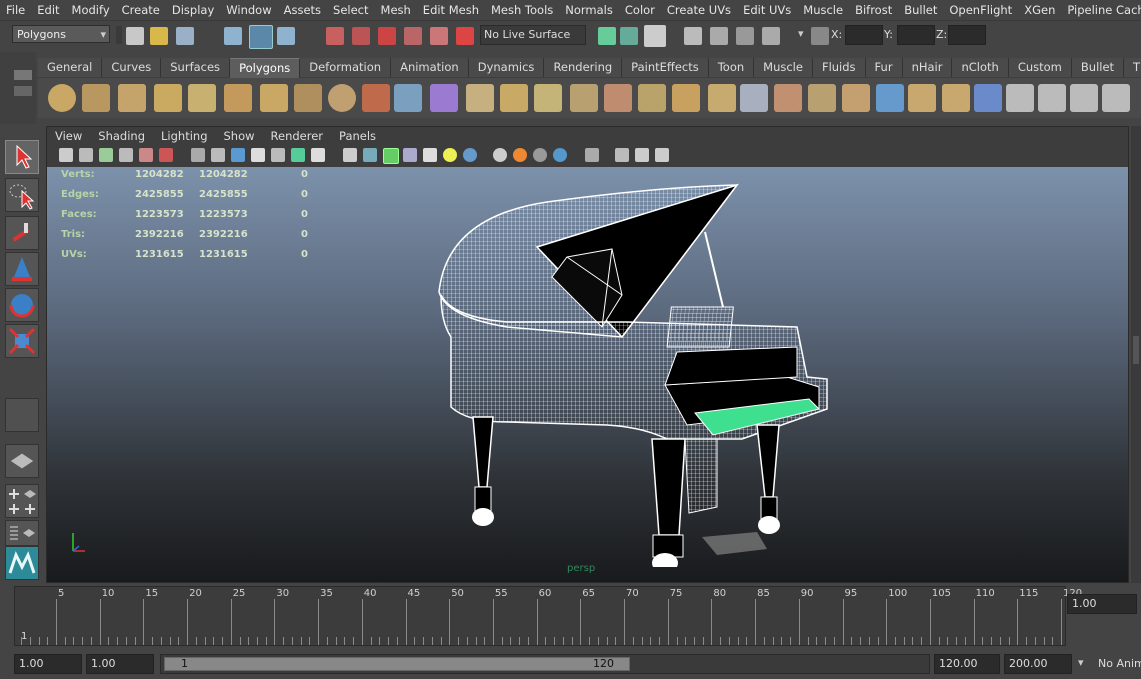 The width and height of the screenshot is (1141, 679). I want to click on shelf-tab-general: General, so click(70, 67).